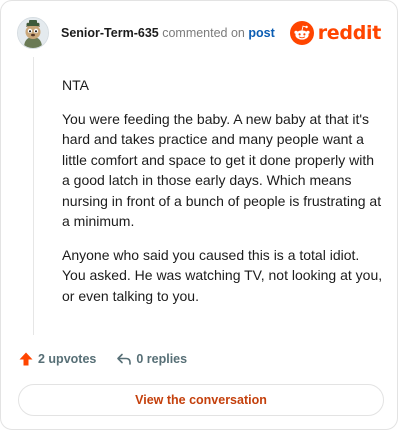 This screenshot has height=432, width=400. I want to click on comment-author: Senior-Term-635, so click(110, 33).